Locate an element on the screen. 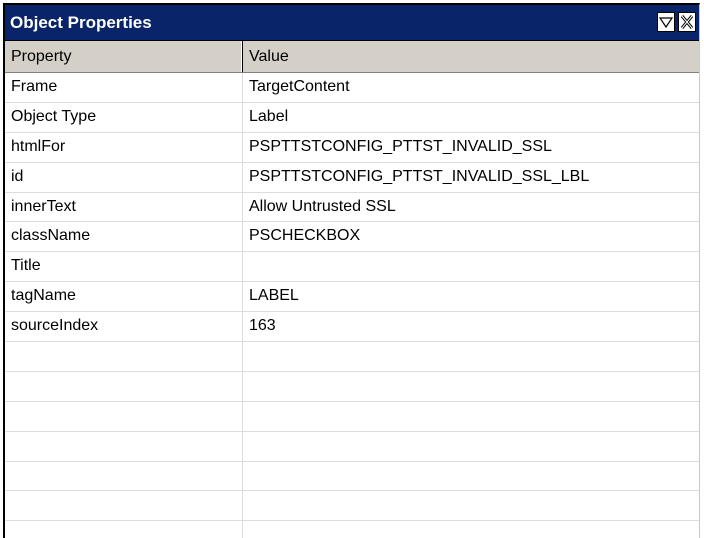 The width and height of the screenshot is (704, 538). table-row: tagName LABEL is located at coordinates (352, 297).